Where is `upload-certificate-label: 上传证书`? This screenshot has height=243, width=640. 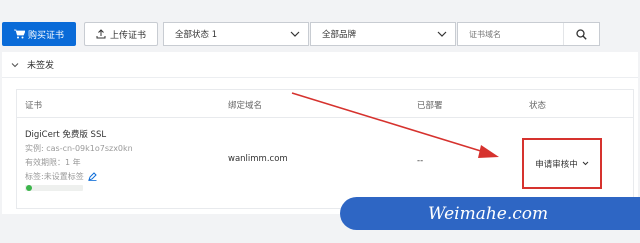 upload-certificate-label: 上传证书 is located at coordinates (127, 35).